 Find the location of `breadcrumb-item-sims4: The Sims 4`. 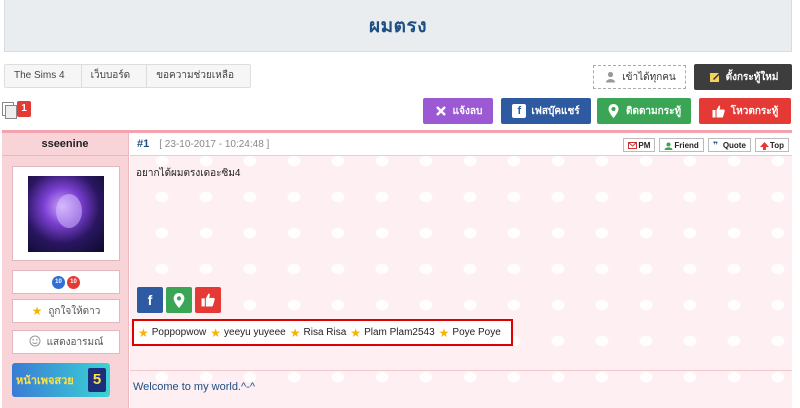

breadcrumb-item-sims4: The Sims 4 is located at coordinates (43, 76).